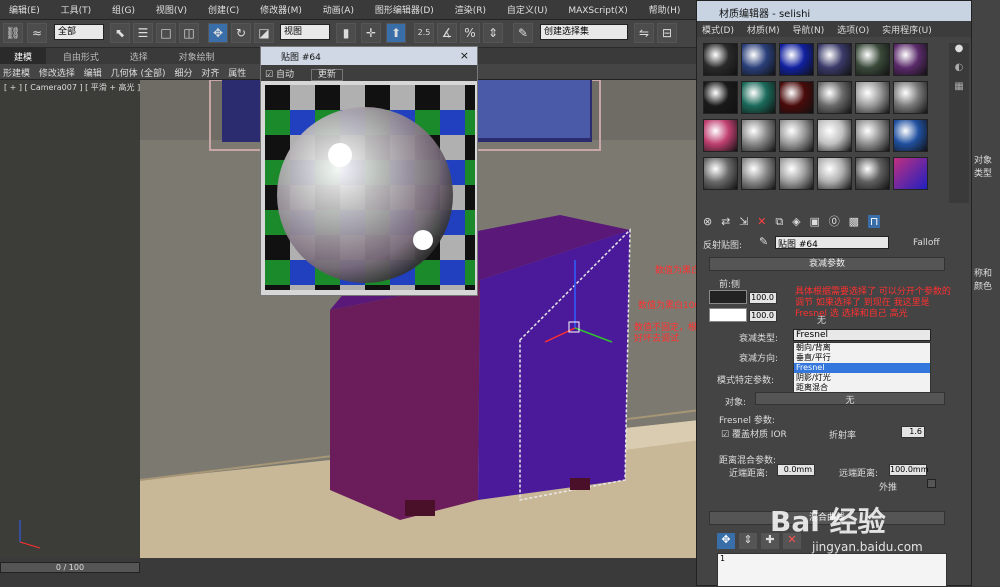 The image size is (1000, 587). Describe the element at coordinates (404, 9) in the screenshot. I see `menu-graph-editors: 图形编辑器(D)` at that location.